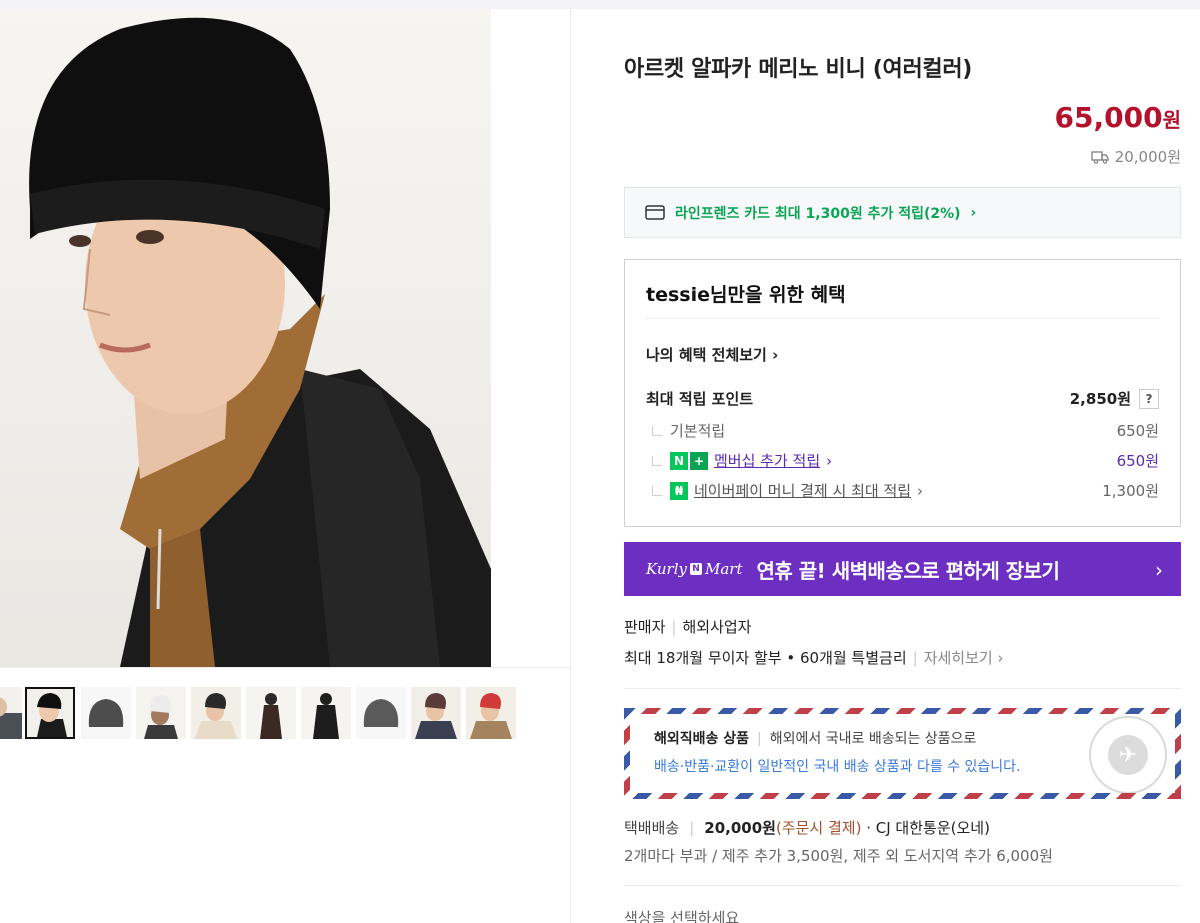 This screenshot has width=1200, height=923. I want to click on card-promo-banner: 라인프렌즈 카드 최대 1,300원 추가 적립(2%) ›, so click(902, 212).